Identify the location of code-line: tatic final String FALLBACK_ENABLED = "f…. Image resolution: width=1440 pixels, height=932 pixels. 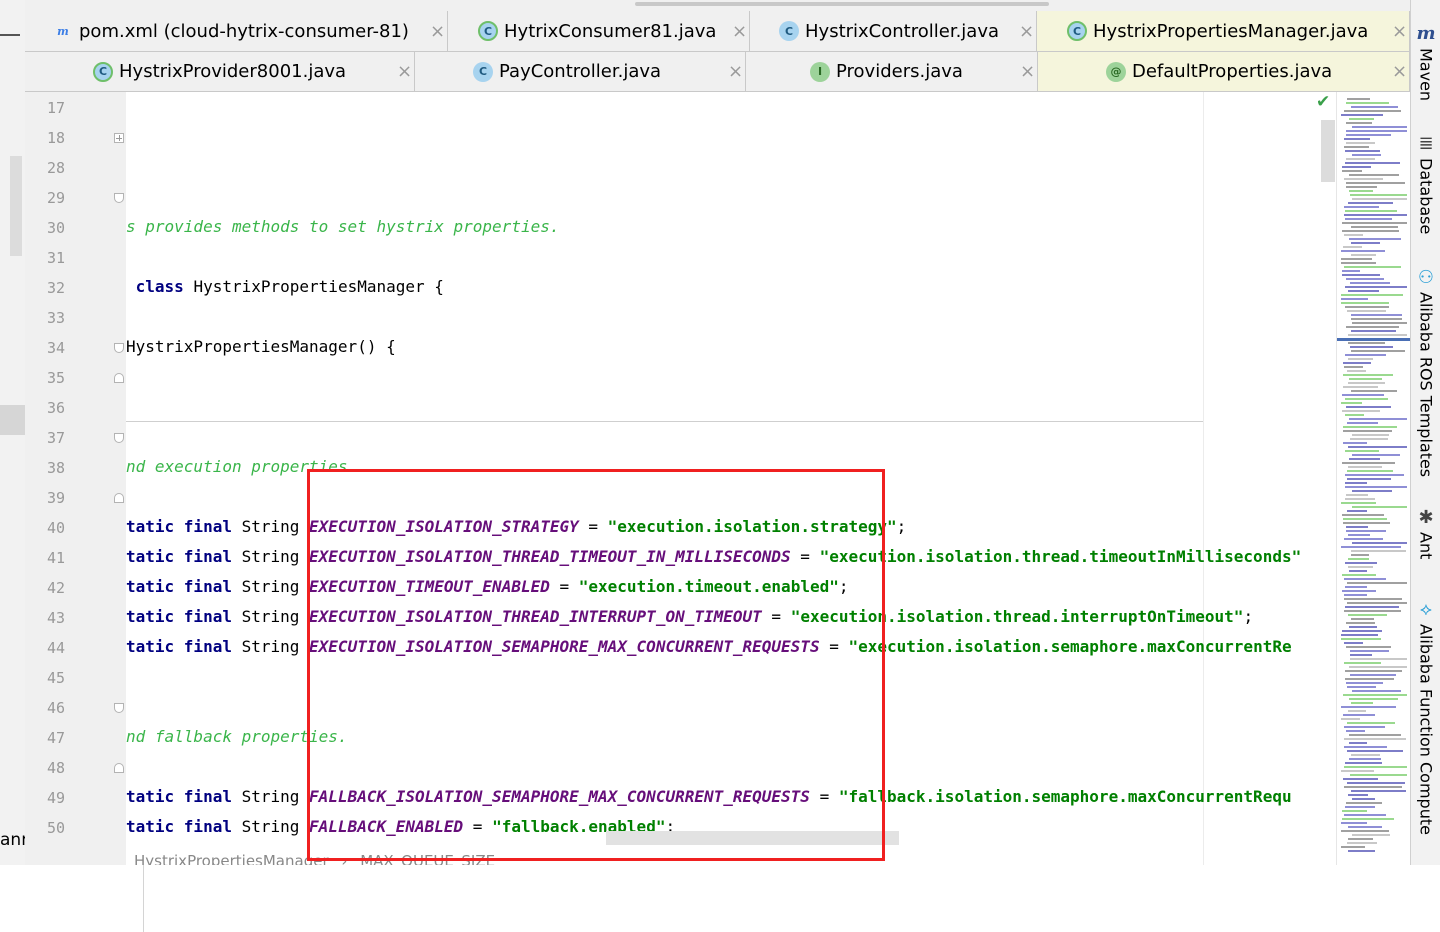
(400, 827).